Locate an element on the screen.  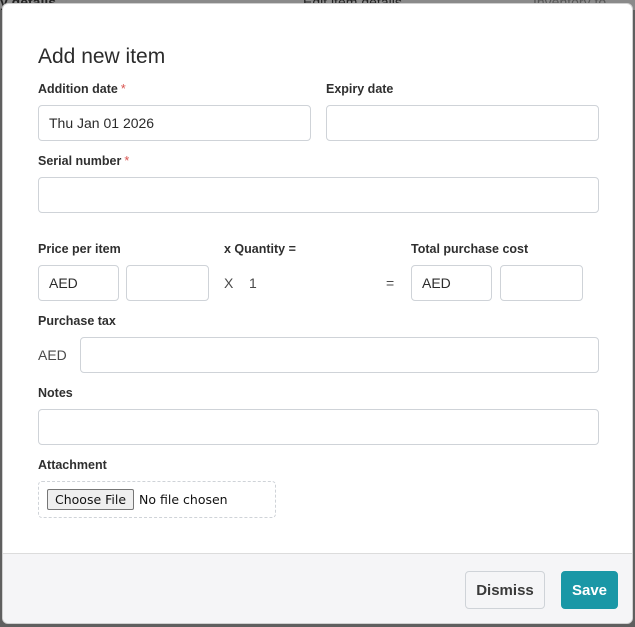
notes-input is located at coordinates (318, 427).